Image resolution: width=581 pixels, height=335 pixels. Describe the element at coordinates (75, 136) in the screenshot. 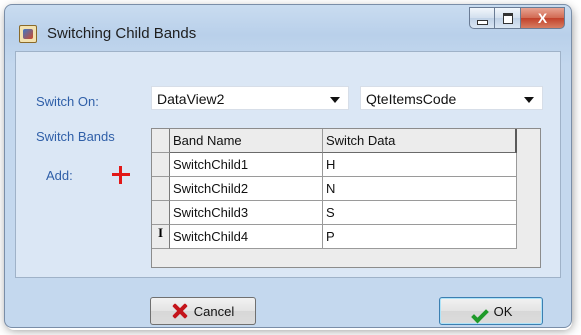

I see `switch-bands-label: Switch Bands` at that location.